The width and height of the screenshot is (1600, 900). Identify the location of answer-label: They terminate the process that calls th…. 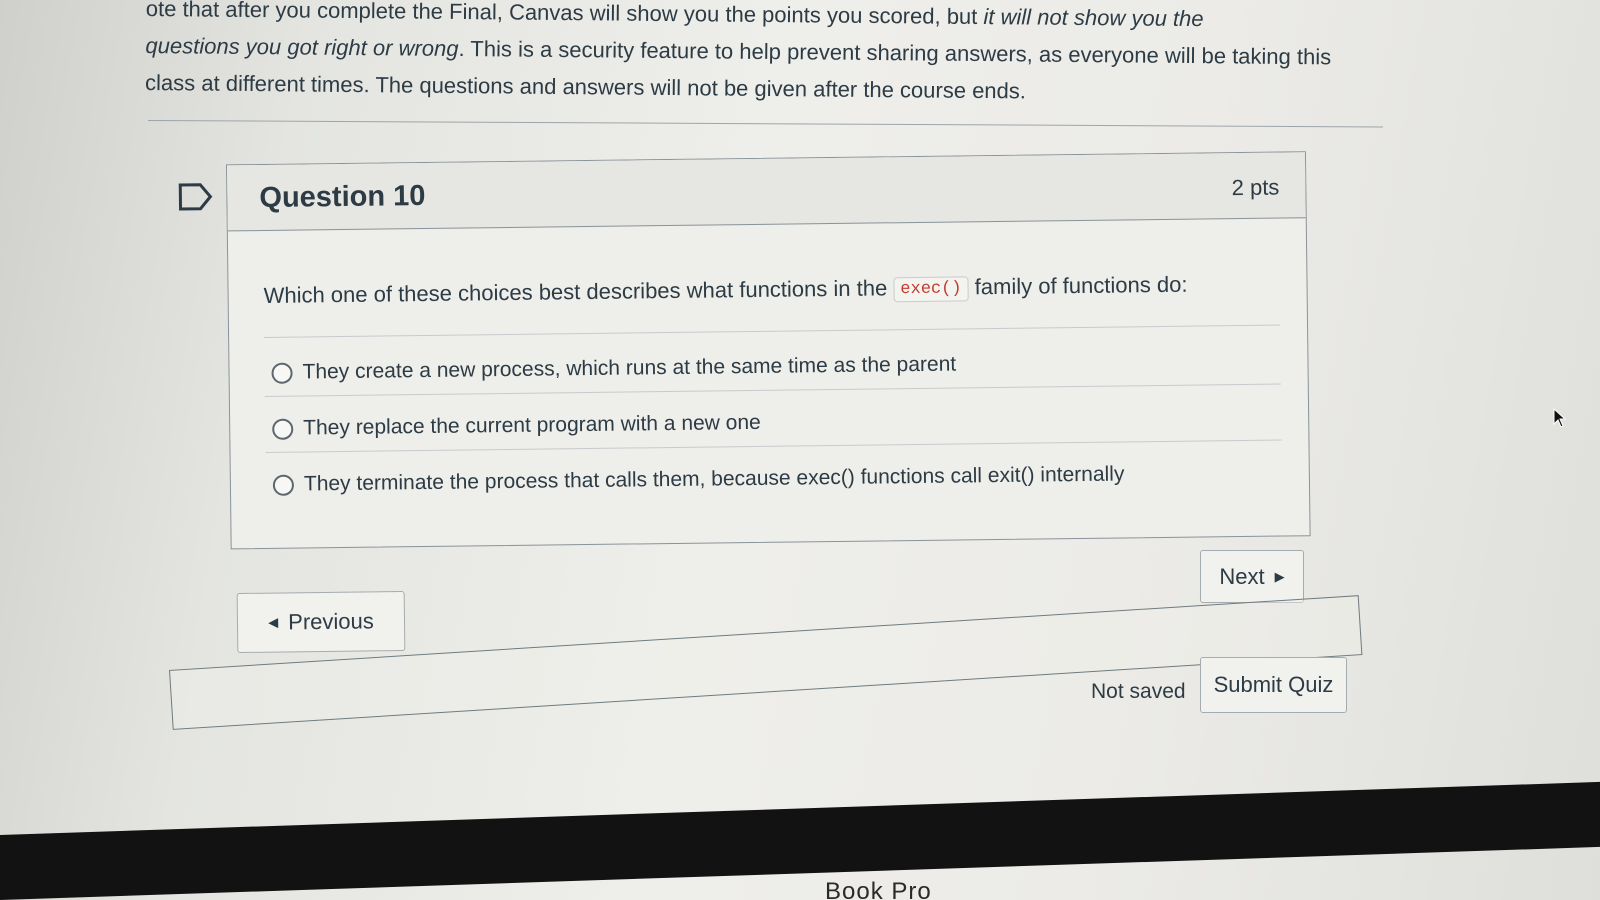
(714, 479).